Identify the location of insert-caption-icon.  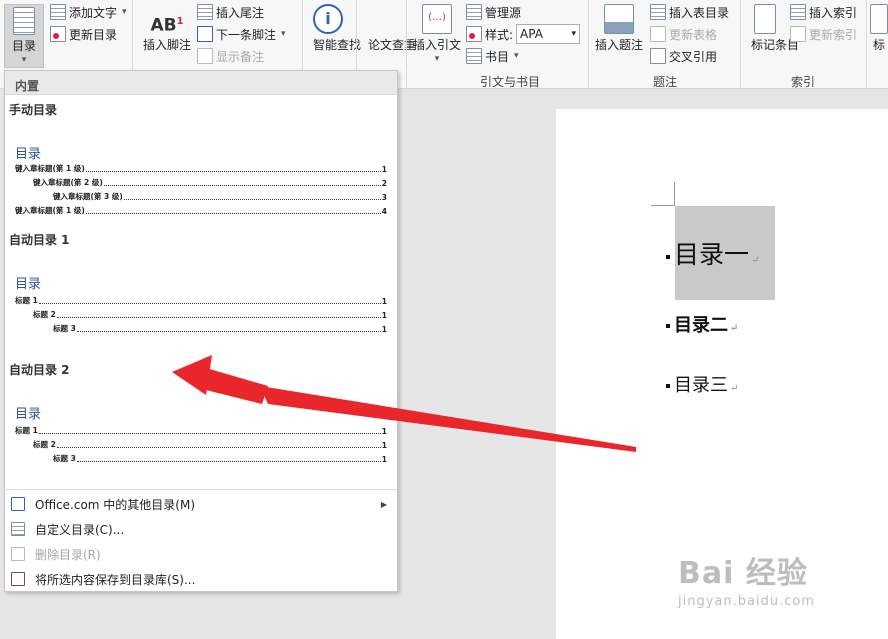
(619, 19).